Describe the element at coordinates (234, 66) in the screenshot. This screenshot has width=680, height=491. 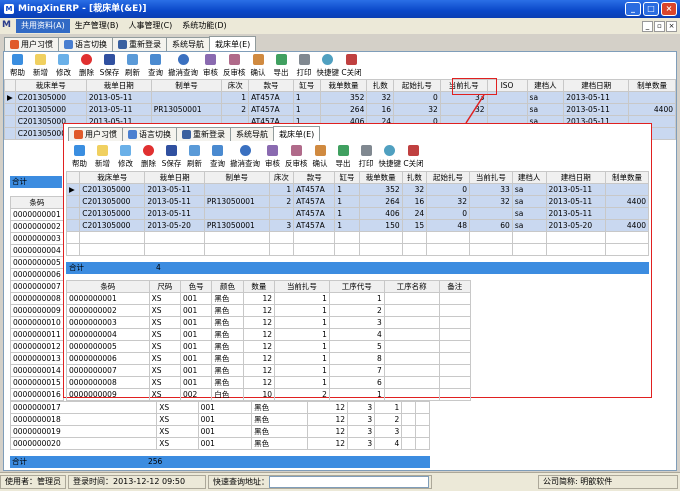
I see `unaudit-button: 反审核` at that location.